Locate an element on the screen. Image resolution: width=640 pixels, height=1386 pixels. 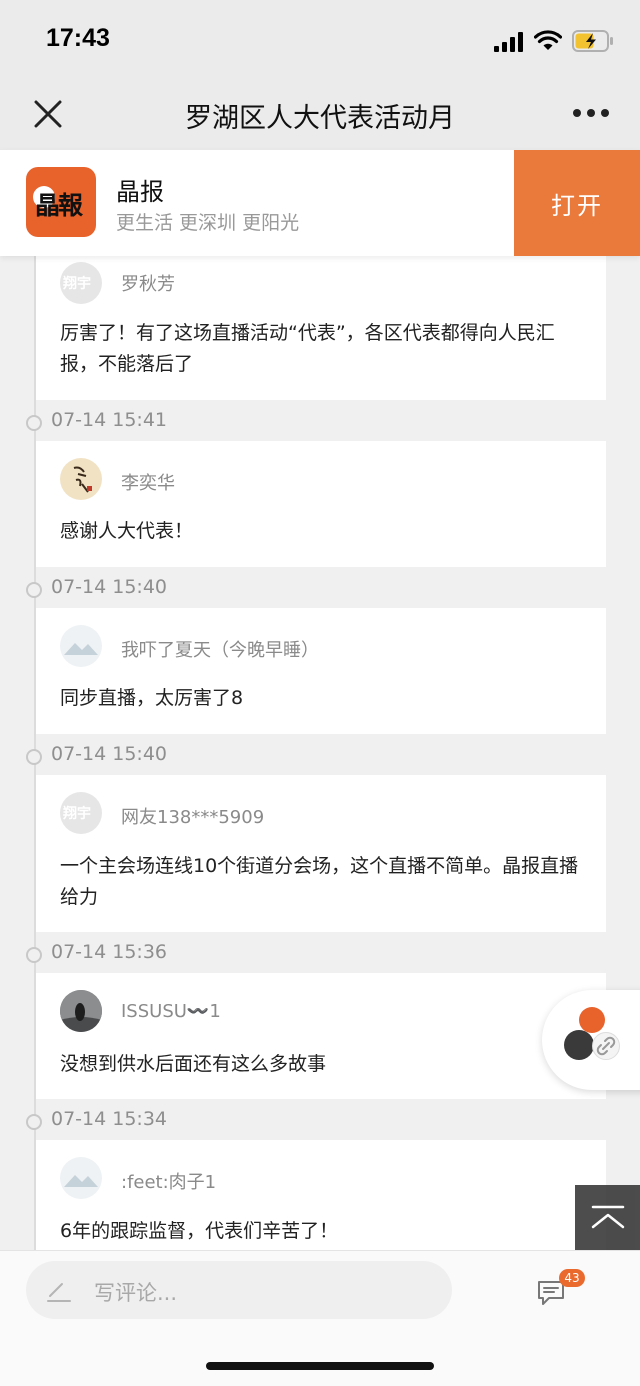
app-banner: 晶報 晶报 更生活 更深圳 更阳光 打开 is located at coordinates (320, 203).